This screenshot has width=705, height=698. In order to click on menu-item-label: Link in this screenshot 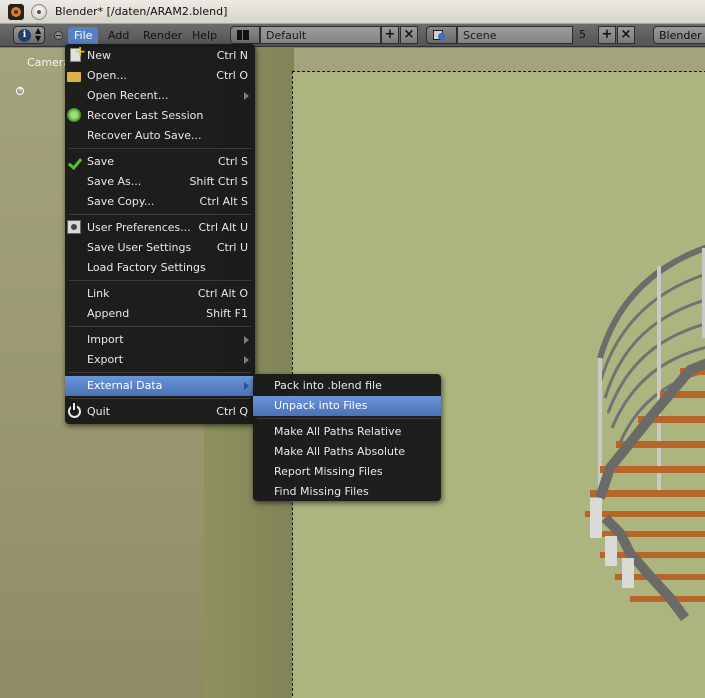, I will do `click(98, 293)`.